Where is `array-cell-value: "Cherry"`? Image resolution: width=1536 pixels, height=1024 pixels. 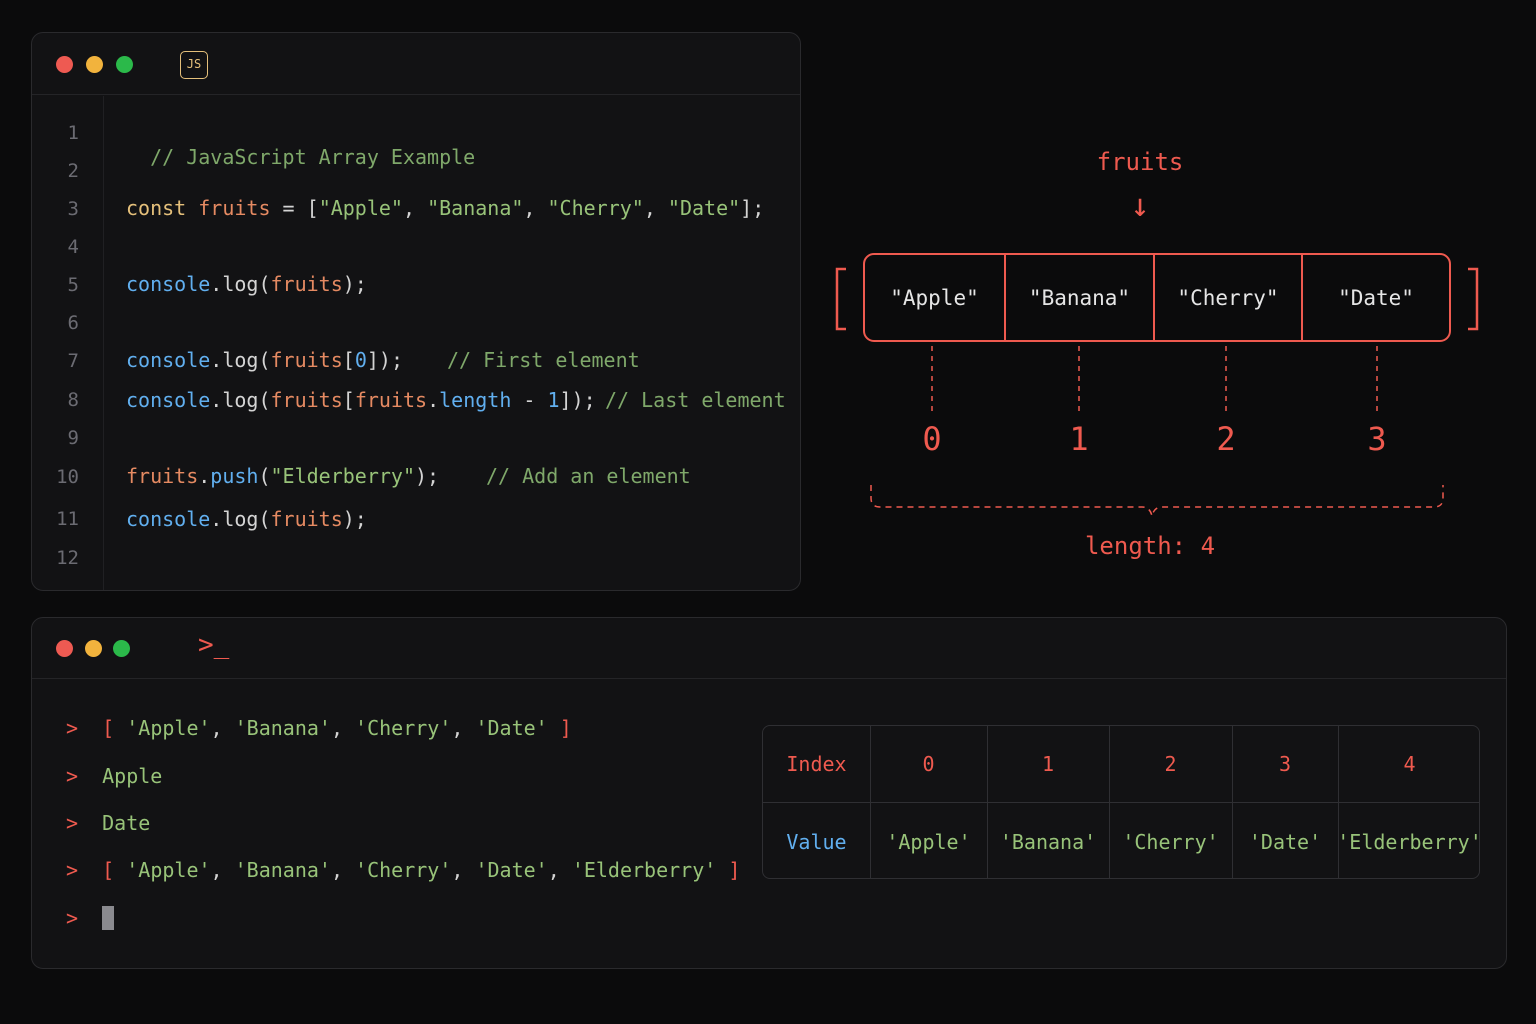
array-cell-value: "Cherry" is located at coordinates (1228, 298).